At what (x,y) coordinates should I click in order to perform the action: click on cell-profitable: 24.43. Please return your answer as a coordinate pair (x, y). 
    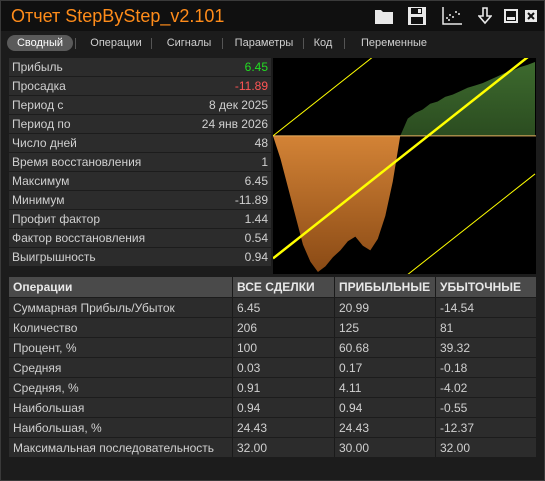
    Looking at the image, I should click on (354, 427).